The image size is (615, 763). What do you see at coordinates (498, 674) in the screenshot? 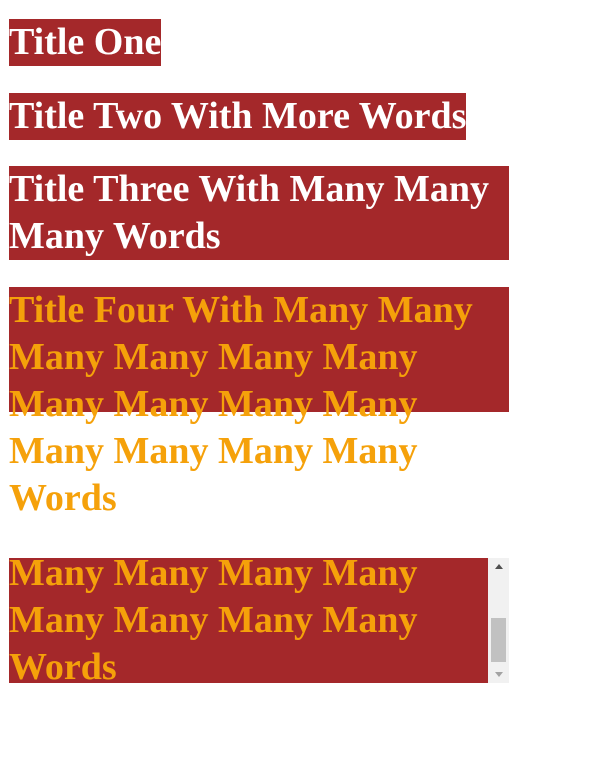
I see `scroll-down-arrow-icon` at bounding box center [498, 674].